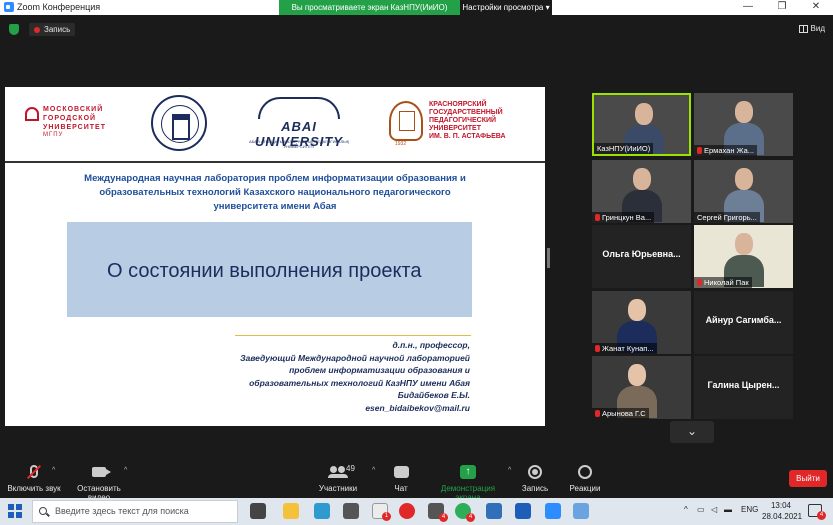  I want to click on app-icon: 4, so click(438, 512).